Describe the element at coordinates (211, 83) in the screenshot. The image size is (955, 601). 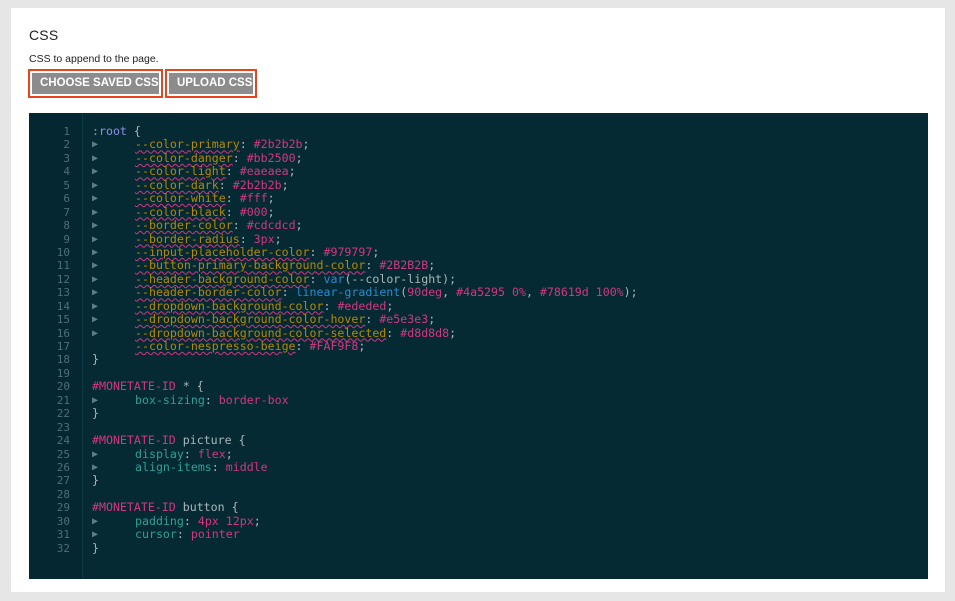
I see `upload-css-button: UPLOAD CSS` at that location.